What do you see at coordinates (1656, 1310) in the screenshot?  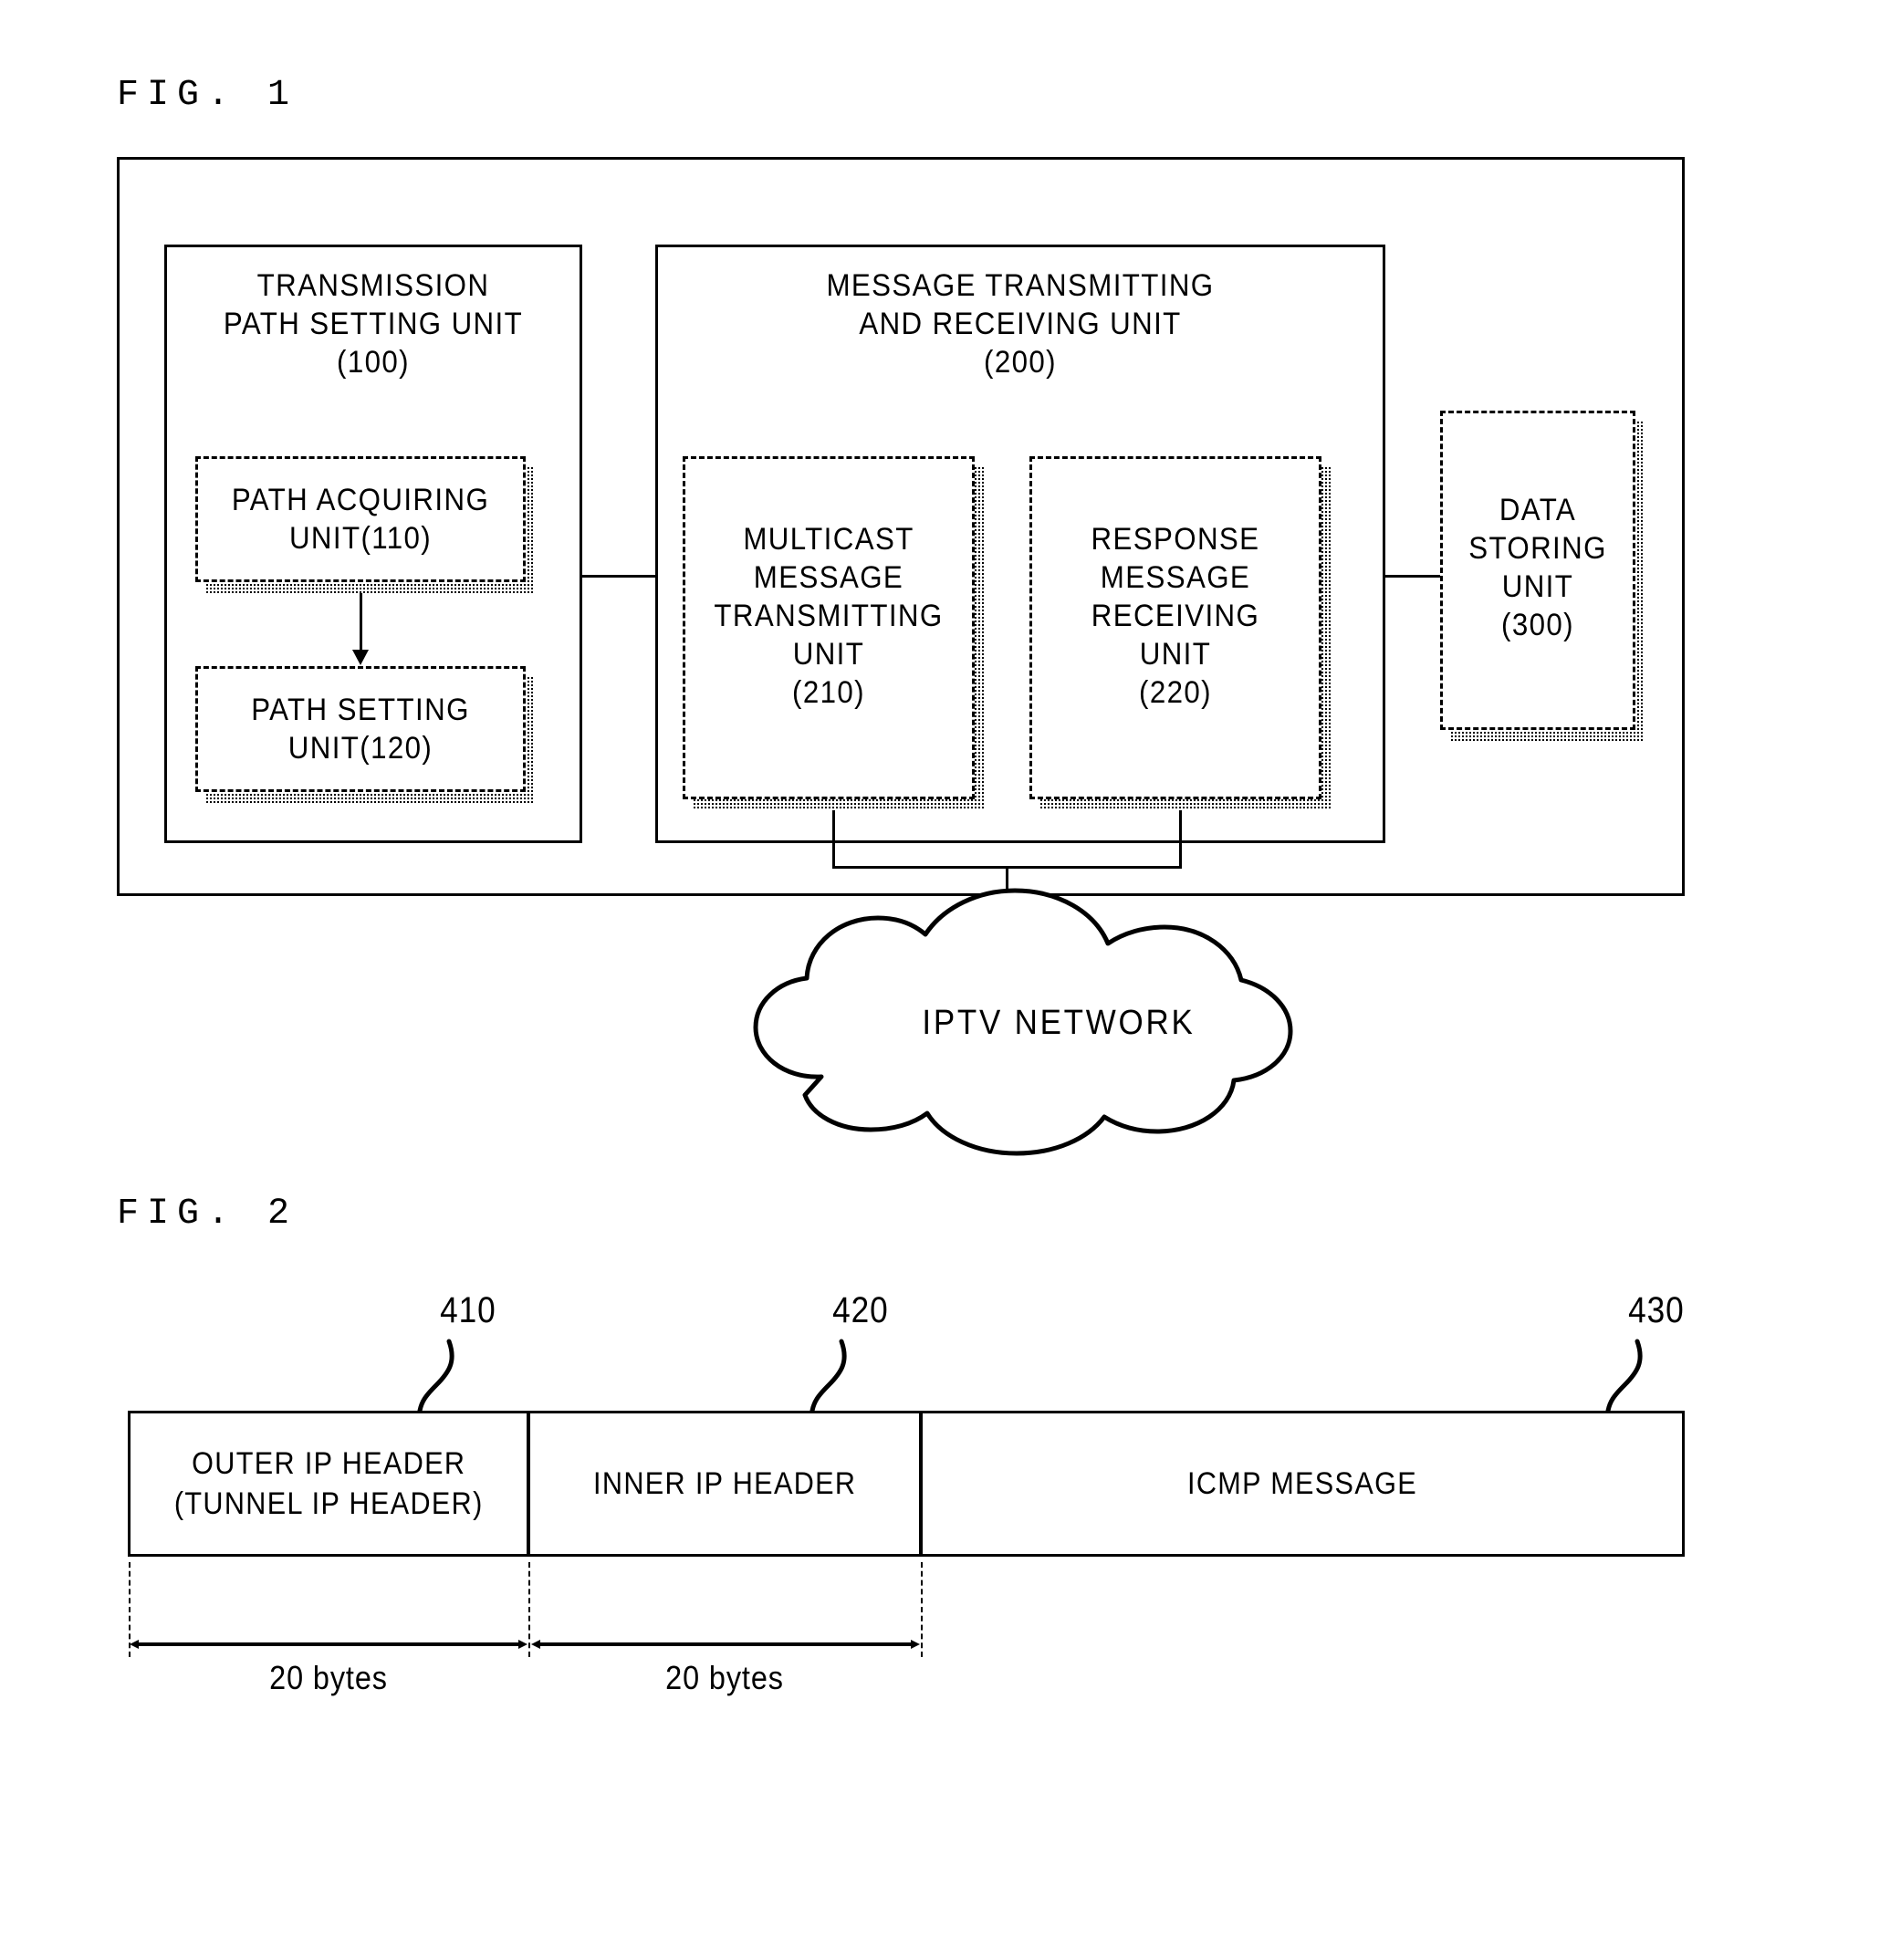 I see `reference-numeral-430: 430` at bounding box center [1656, 1310].